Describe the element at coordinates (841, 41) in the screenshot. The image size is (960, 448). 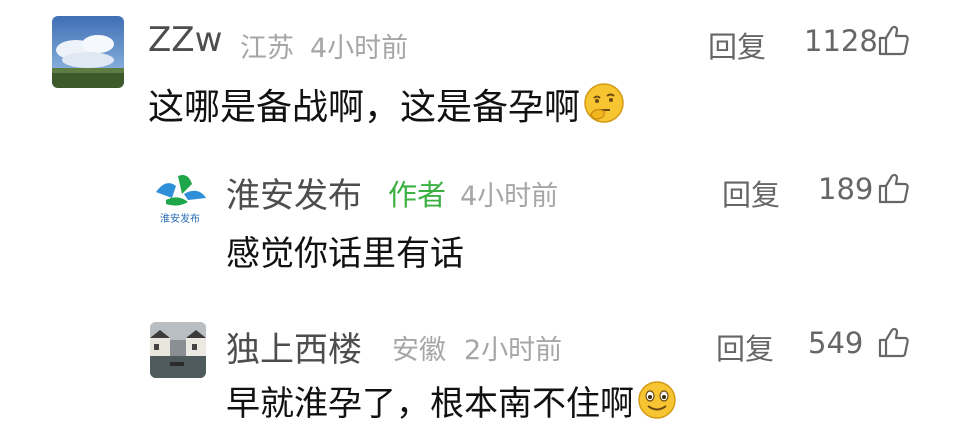
I see `like-count: 1128` at that location.